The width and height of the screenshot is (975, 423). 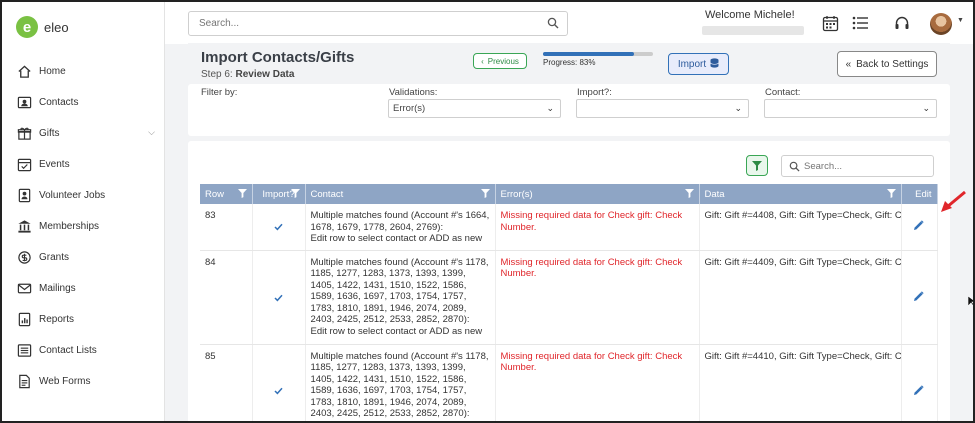 I want to click on sidebar-item-contacts: Contacts, so click(x=83, y=102).